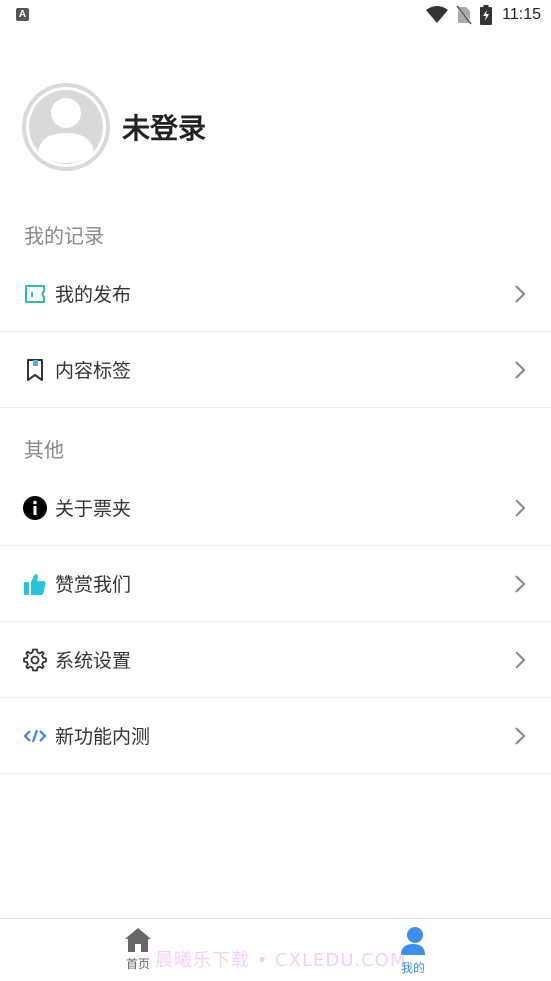 This screenshot has height=981, width=551. What do you see at coordinates (44, 450) in the screenshot?
I see `section-title-other: 其他` at bounding box center [44, 450].